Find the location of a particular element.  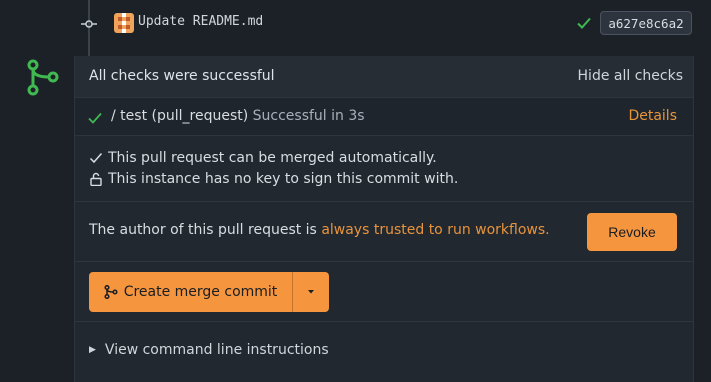

git-commit-icon is located at coordinates (89, 24).